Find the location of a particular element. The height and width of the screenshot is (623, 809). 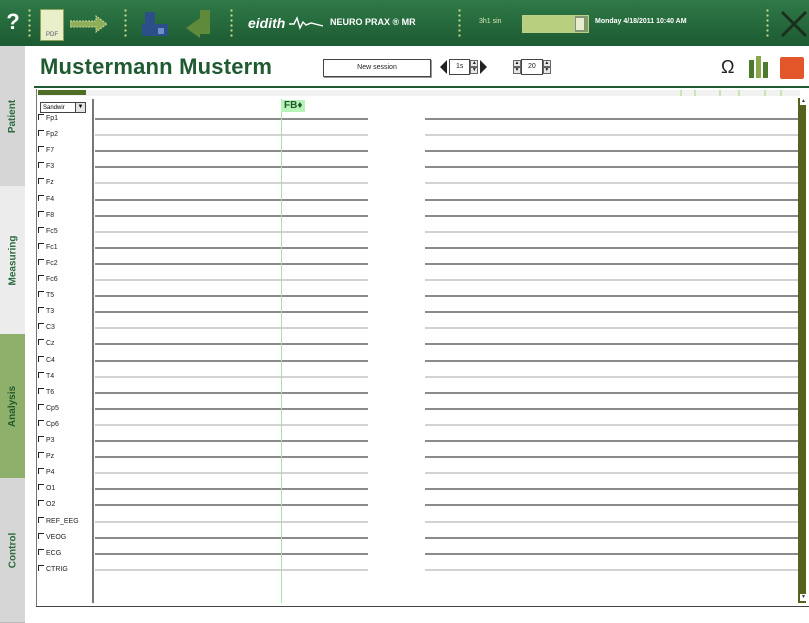

timebase-prev-icon is located at coordinates (443, 67).